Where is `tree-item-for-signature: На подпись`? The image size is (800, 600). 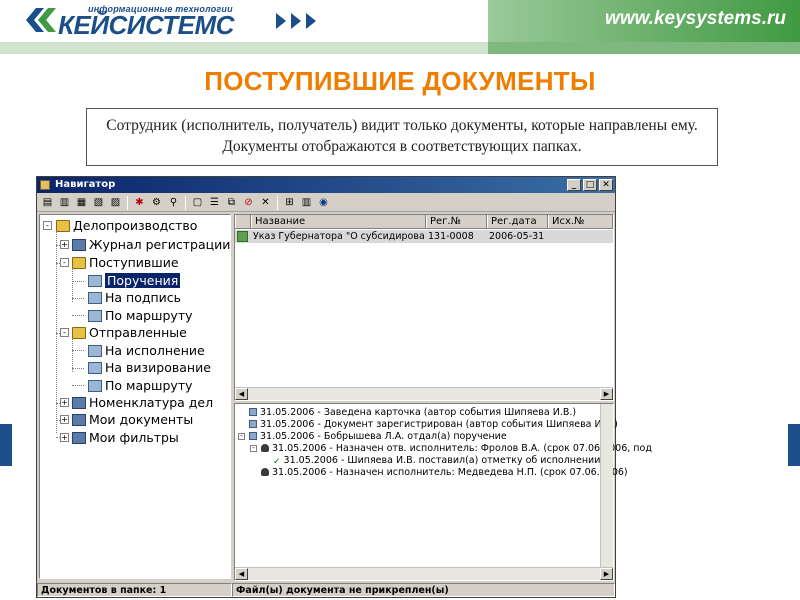 tree-item-for-signature: На подпись is located at coordinates (134, 297).